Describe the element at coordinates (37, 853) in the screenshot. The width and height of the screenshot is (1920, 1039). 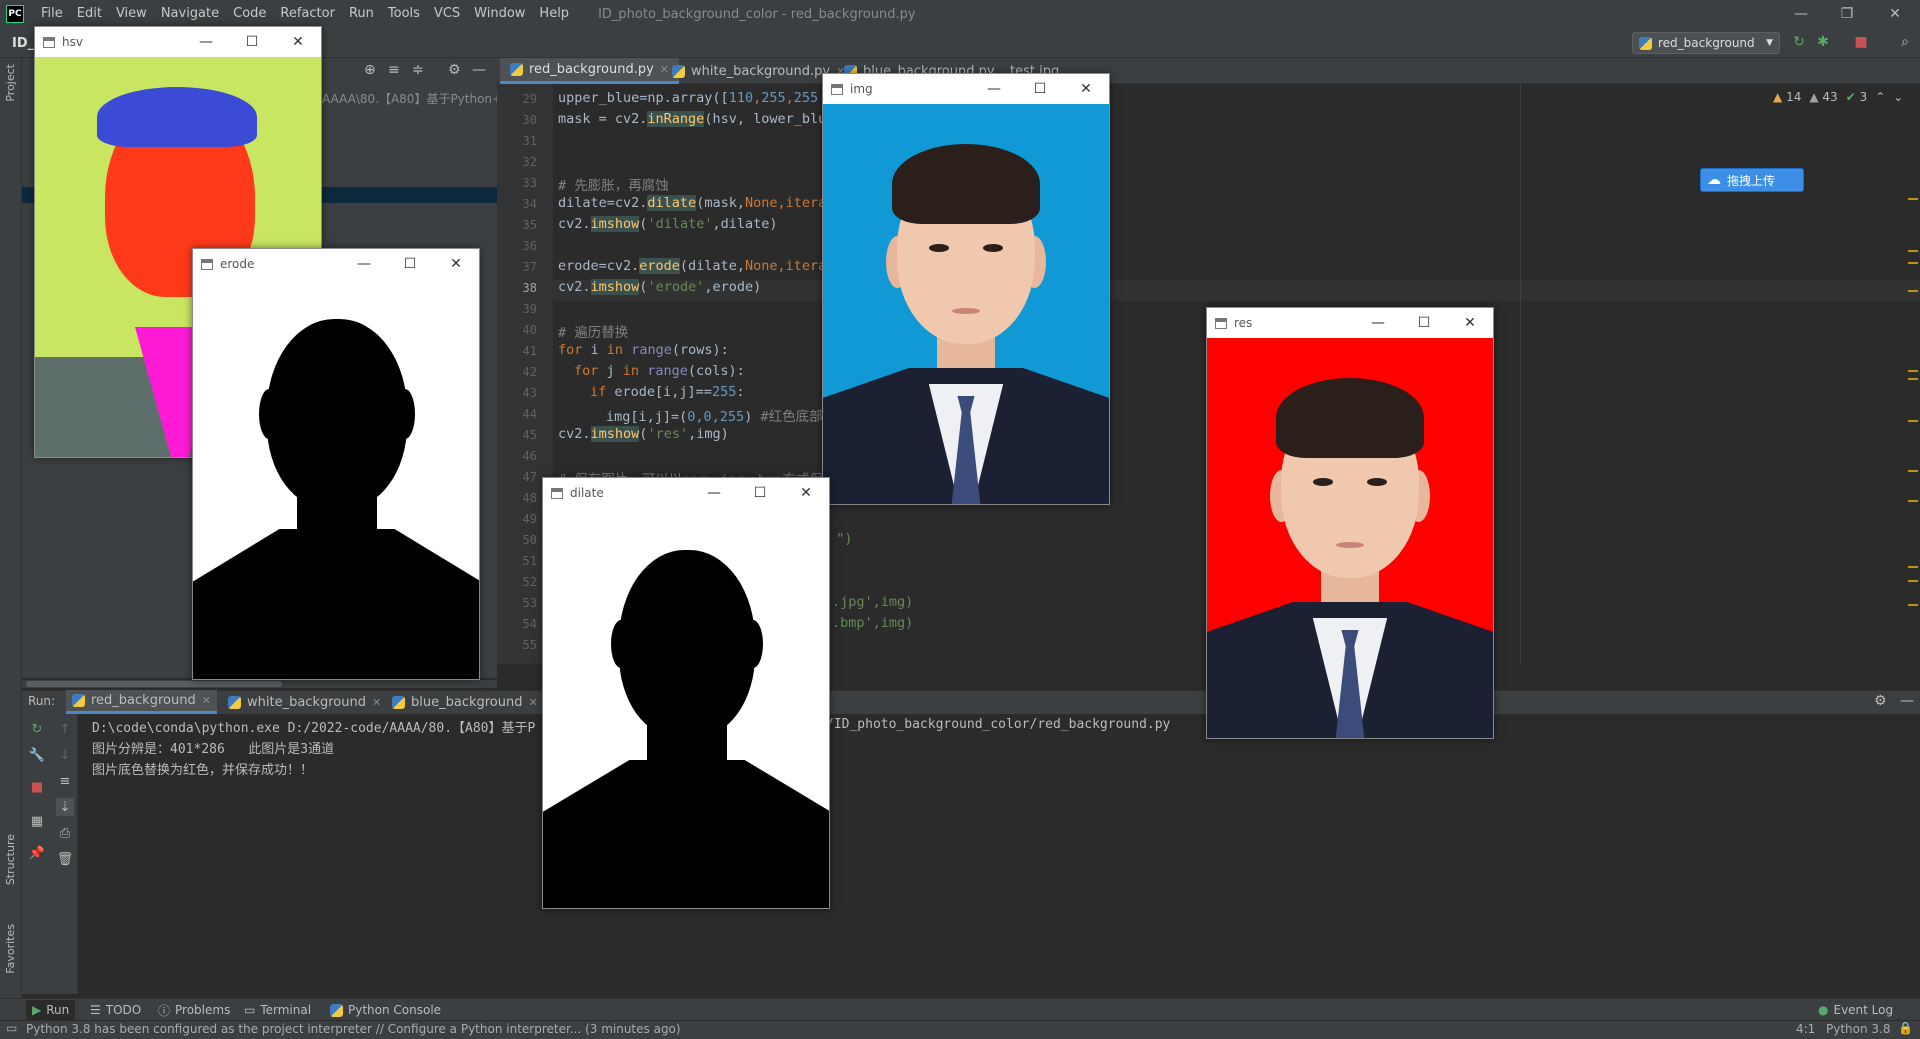
I see `pin-icon: 📌` at that location.